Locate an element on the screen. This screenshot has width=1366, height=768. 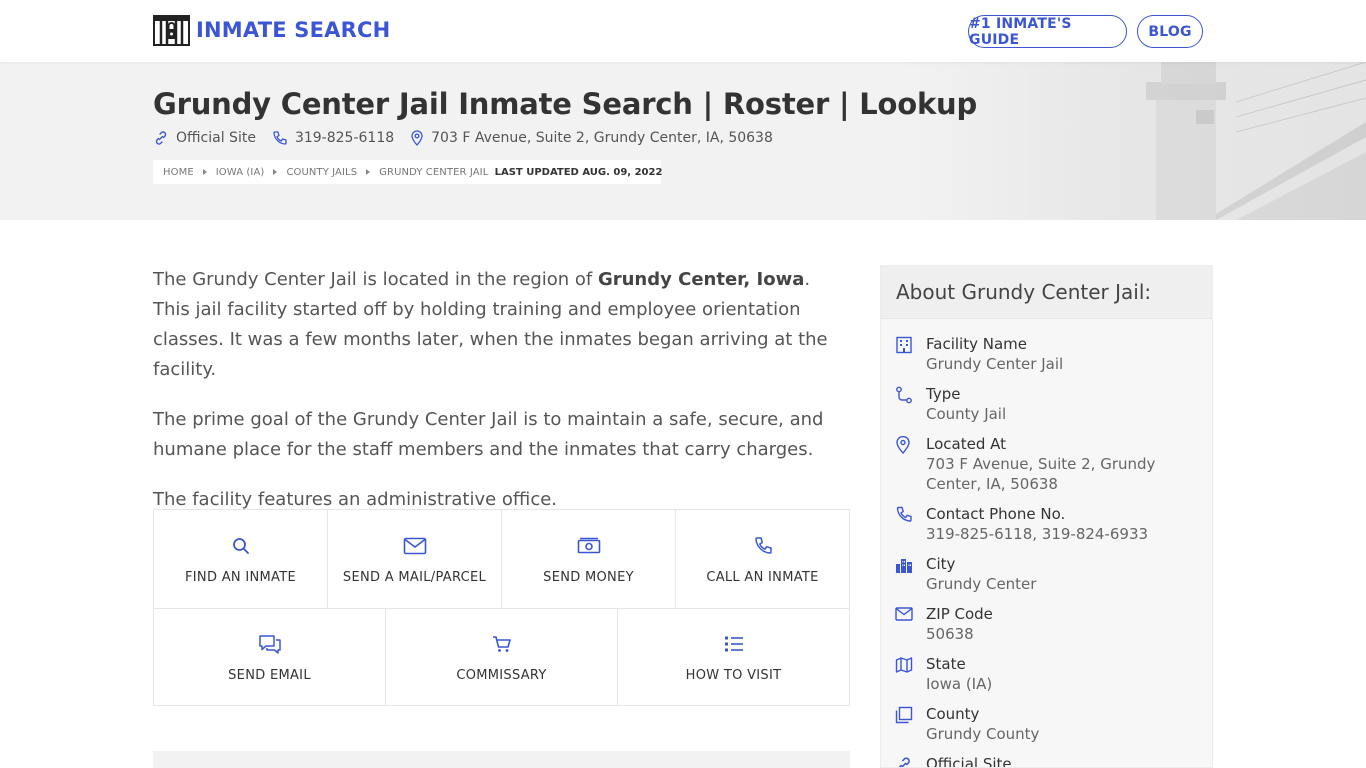
fact-value: Iowa (IA) is located at coordinates (959, 684).